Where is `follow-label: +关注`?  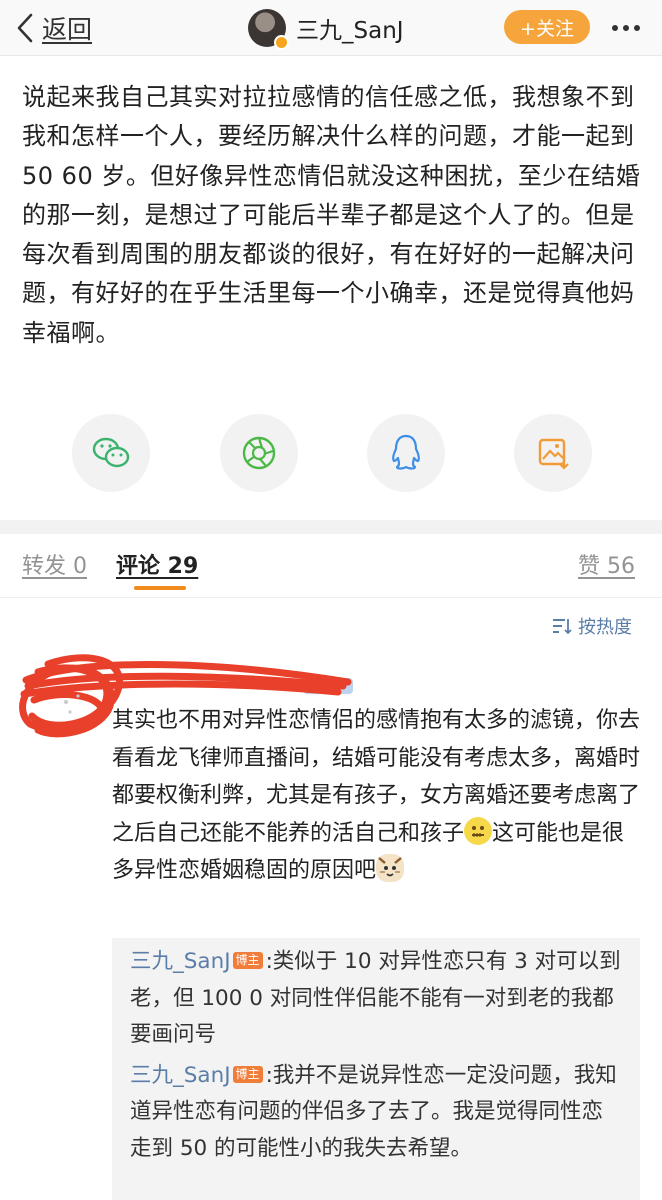 follow-label: +关注 is located at coordinates (547, 28).